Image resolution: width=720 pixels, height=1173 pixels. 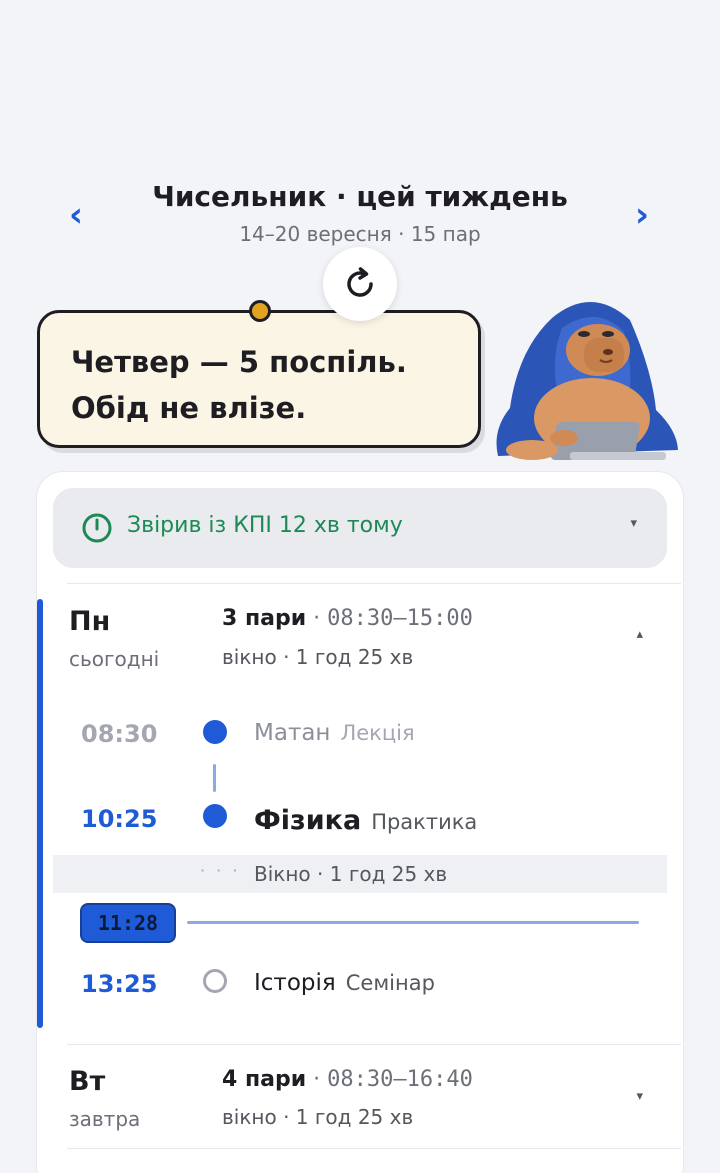 What do you see at coordinates (119, 819) in the screenshot?
I see `lesson-time: 10:25` at bounding box center [119, 819].